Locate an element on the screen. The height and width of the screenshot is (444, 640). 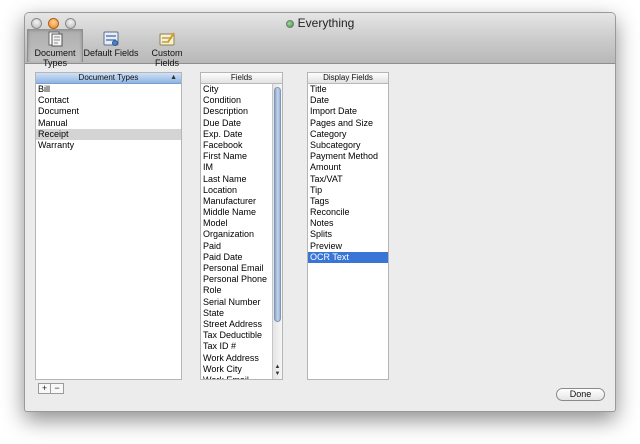
display-field-item: OCR Text is located at coordinates (348, 257).